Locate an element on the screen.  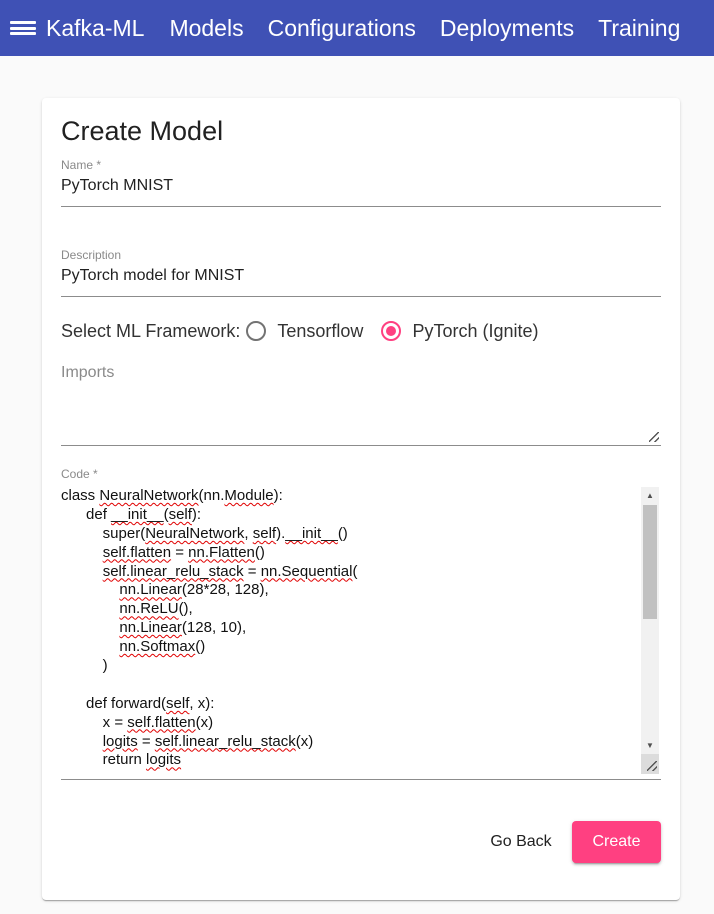
spellcheck-token: Module is located at coordinates (249, 495).